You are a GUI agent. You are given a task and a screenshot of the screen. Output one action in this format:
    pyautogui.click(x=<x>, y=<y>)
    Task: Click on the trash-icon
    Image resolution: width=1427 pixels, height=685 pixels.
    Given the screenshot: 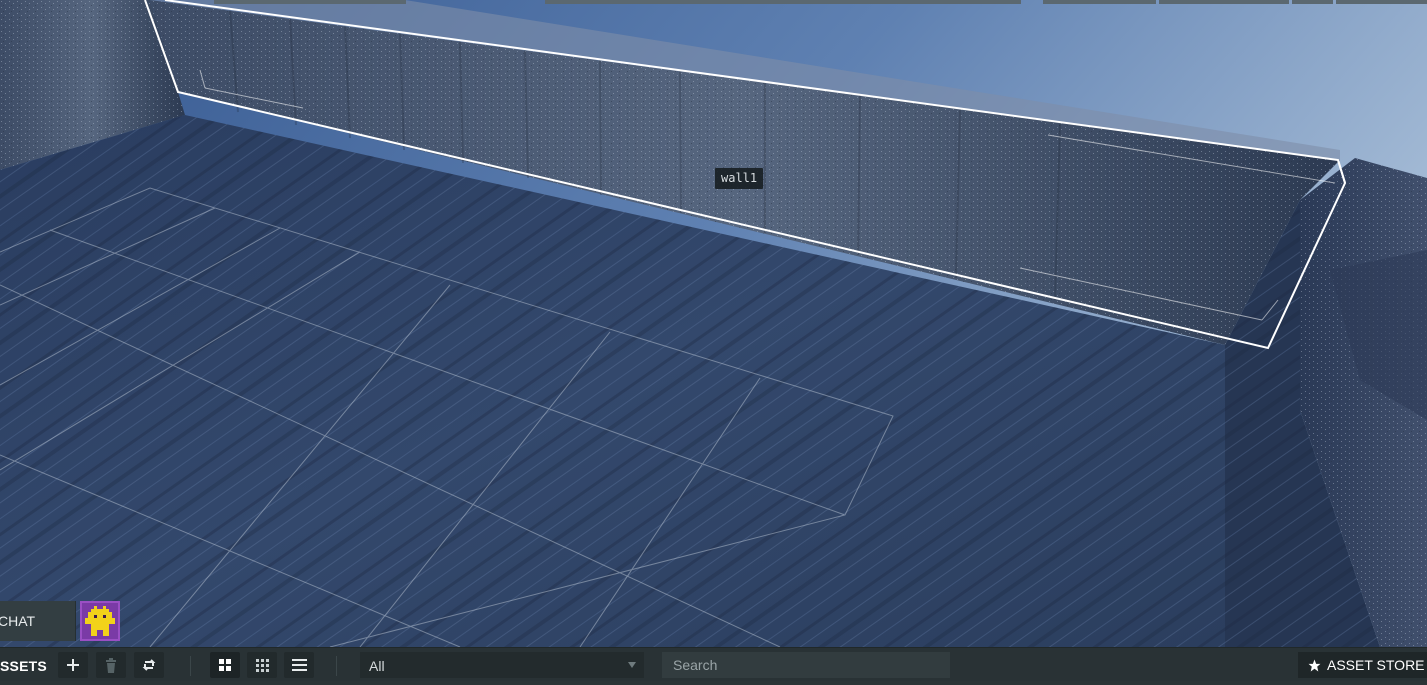 What is the action you would take?
    pyautogui.click(x=111, y=665)
    